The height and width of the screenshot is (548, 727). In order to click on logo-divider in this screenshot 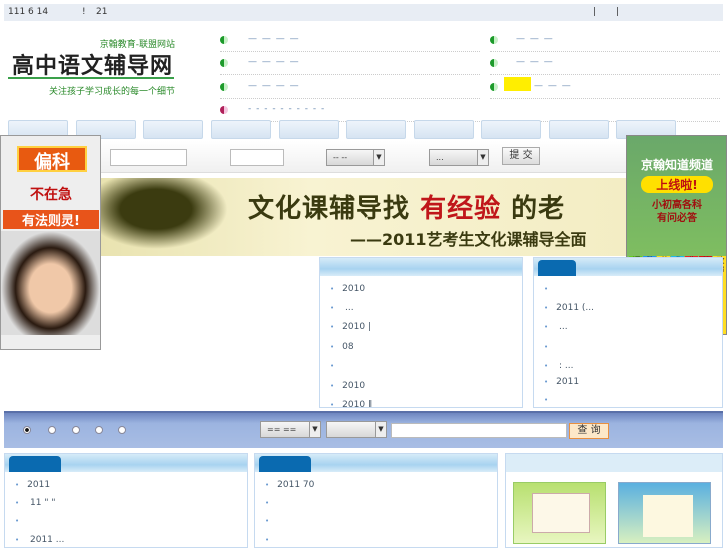, I will do `click(91, 78)`.